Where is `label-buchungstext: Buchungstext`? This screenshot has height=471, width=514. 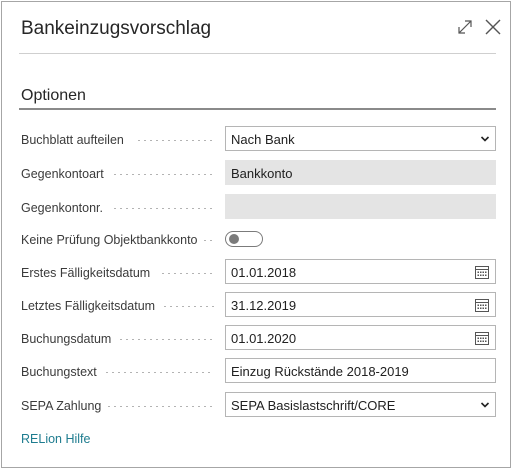
label-buchungstext: Buchungstext is located at coordinates (59, 372).